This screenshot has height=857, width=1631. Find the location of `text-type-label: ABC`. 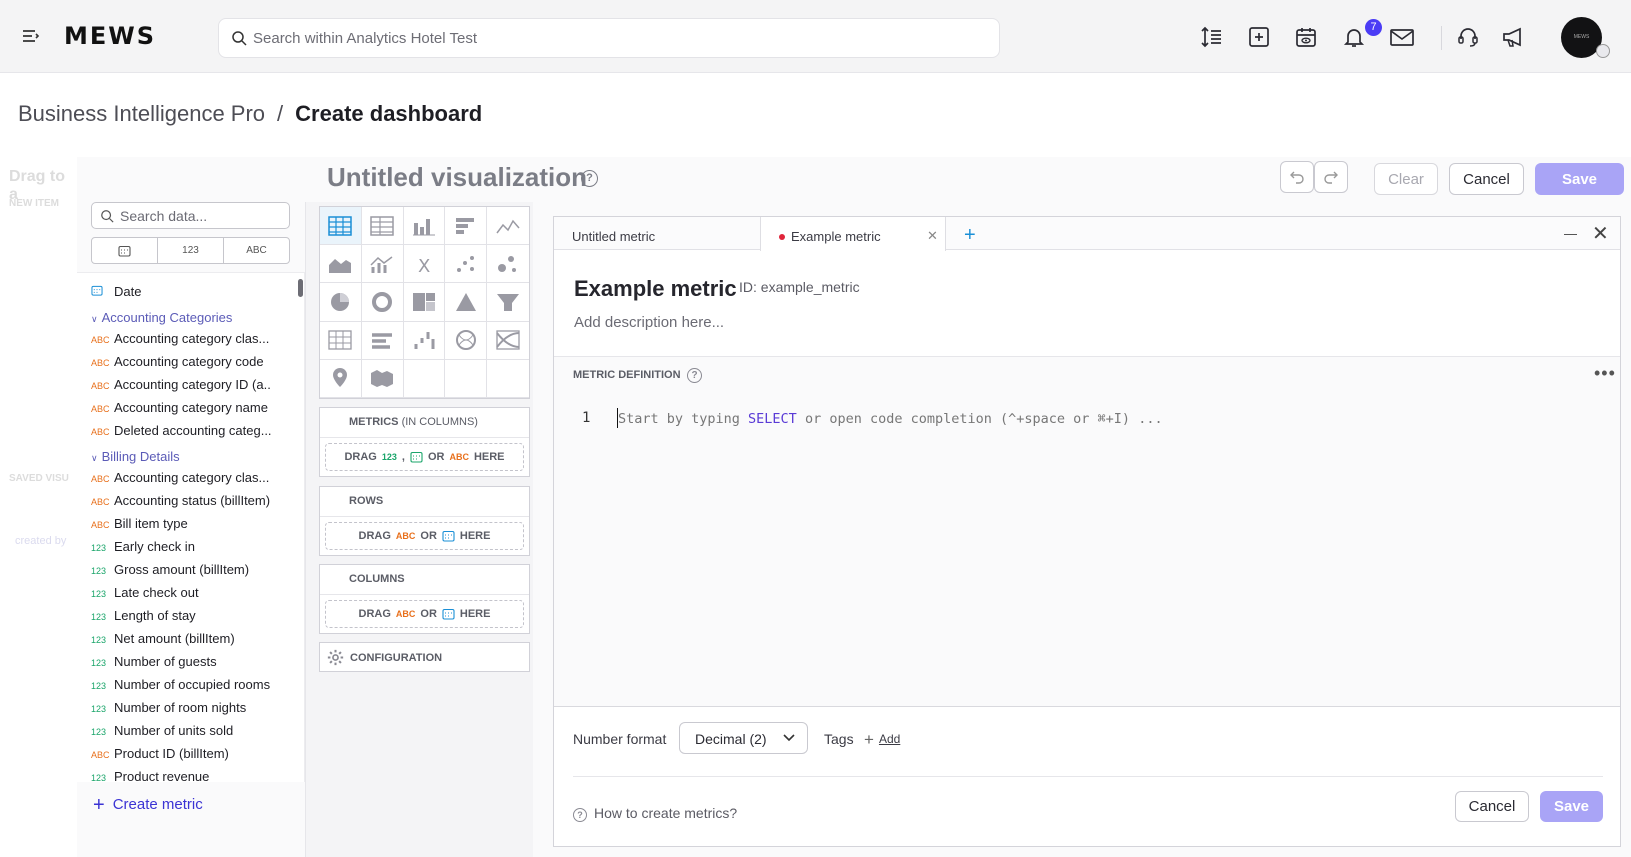

text-type-label: ABC is located at coordinates (100, 363).